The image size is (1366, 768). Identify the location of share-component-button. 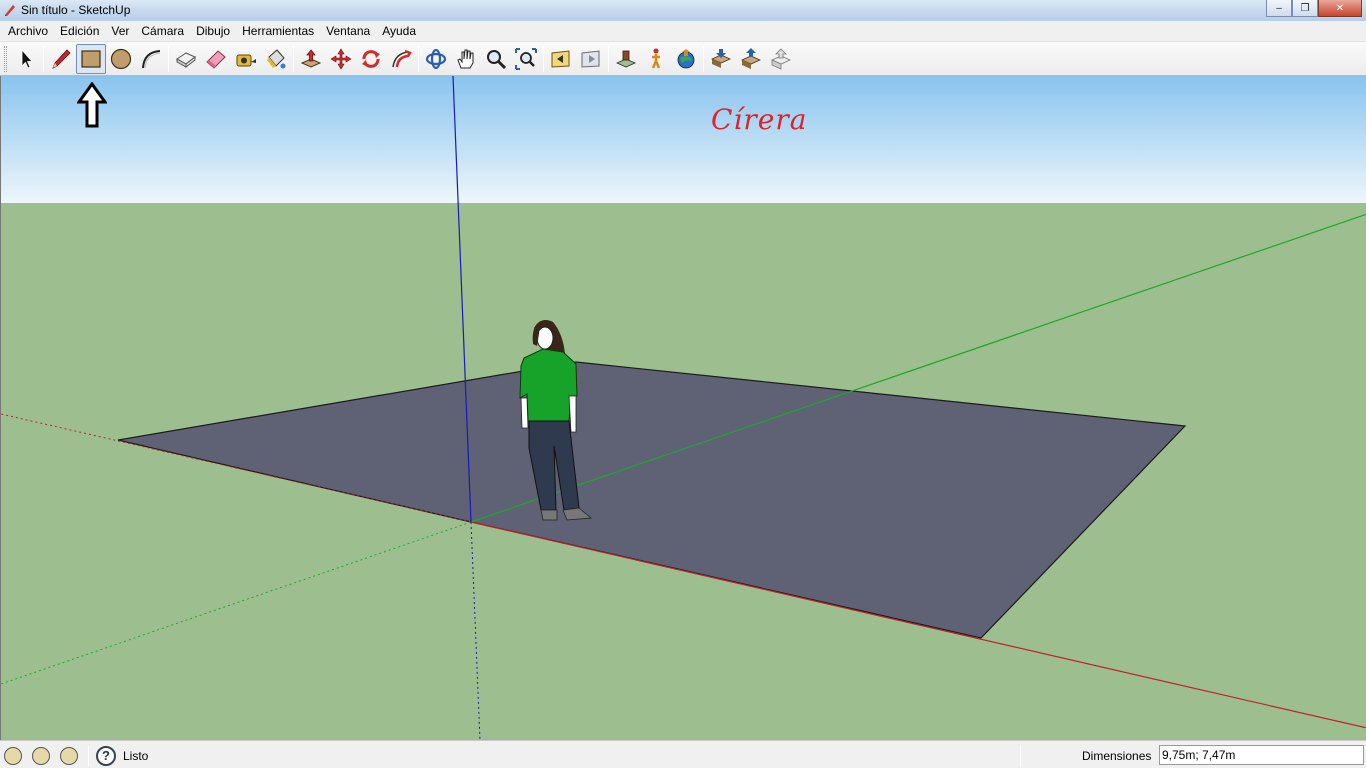
(781, 59).